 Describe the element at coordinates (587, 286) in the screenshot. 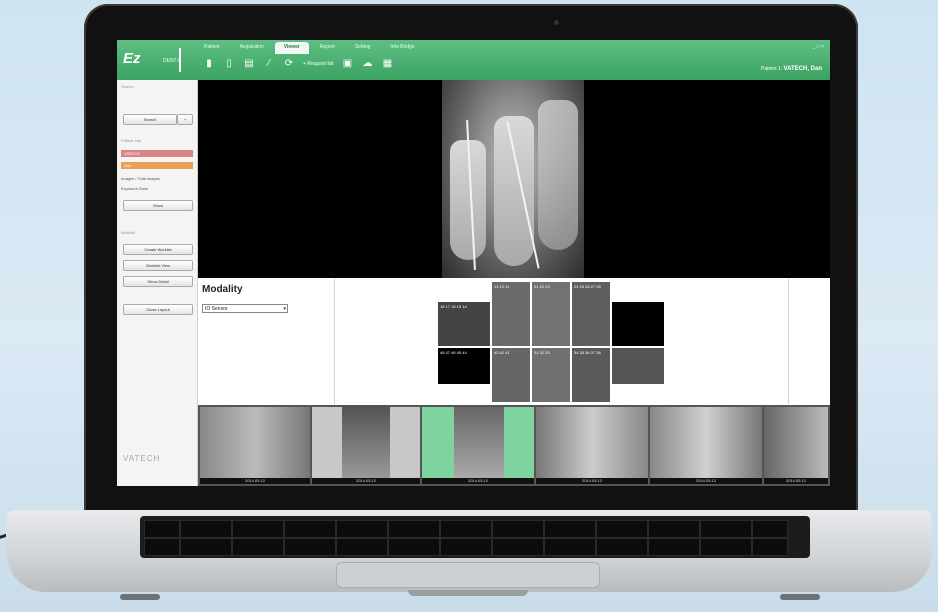

I see `fmx-label: 24 25 26 27 28` at that location.